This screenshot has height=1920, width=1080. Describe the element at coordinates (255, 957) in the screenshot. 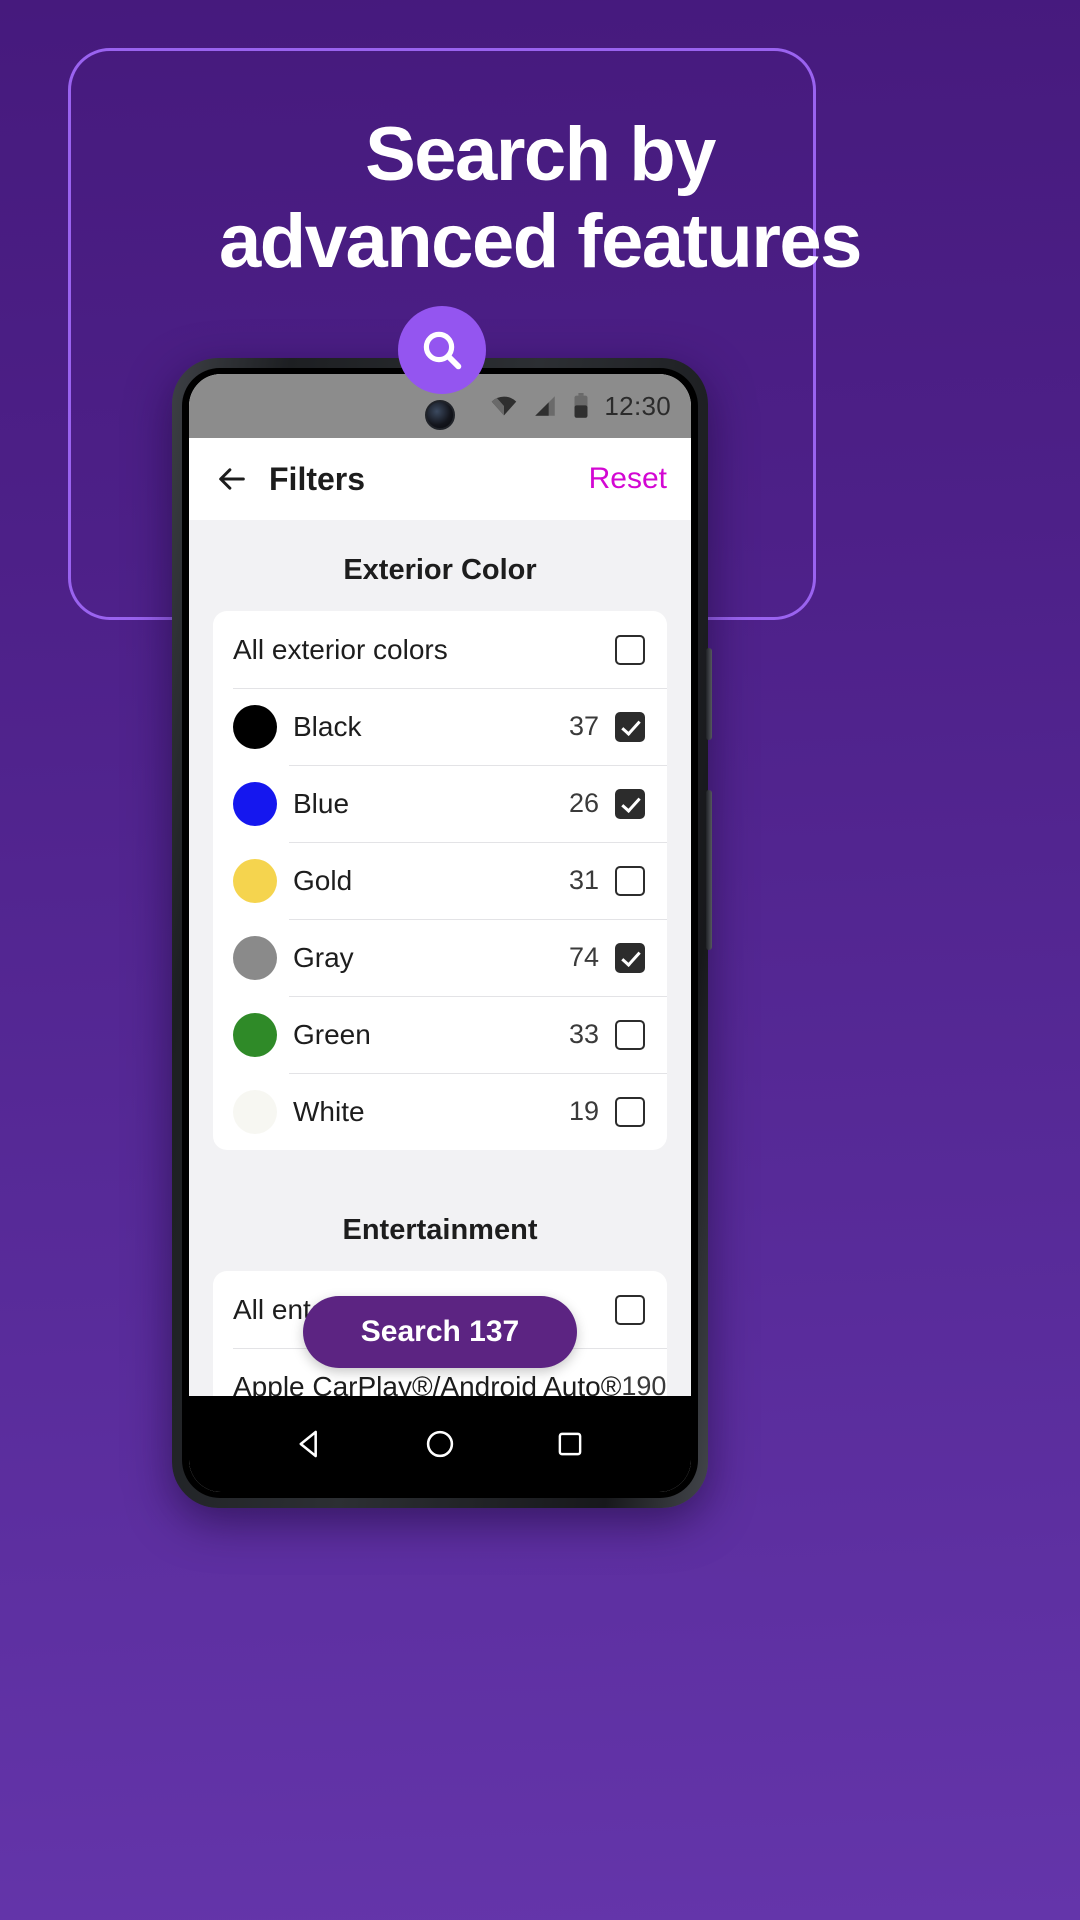

I see `color-swatch-gray` at that location.